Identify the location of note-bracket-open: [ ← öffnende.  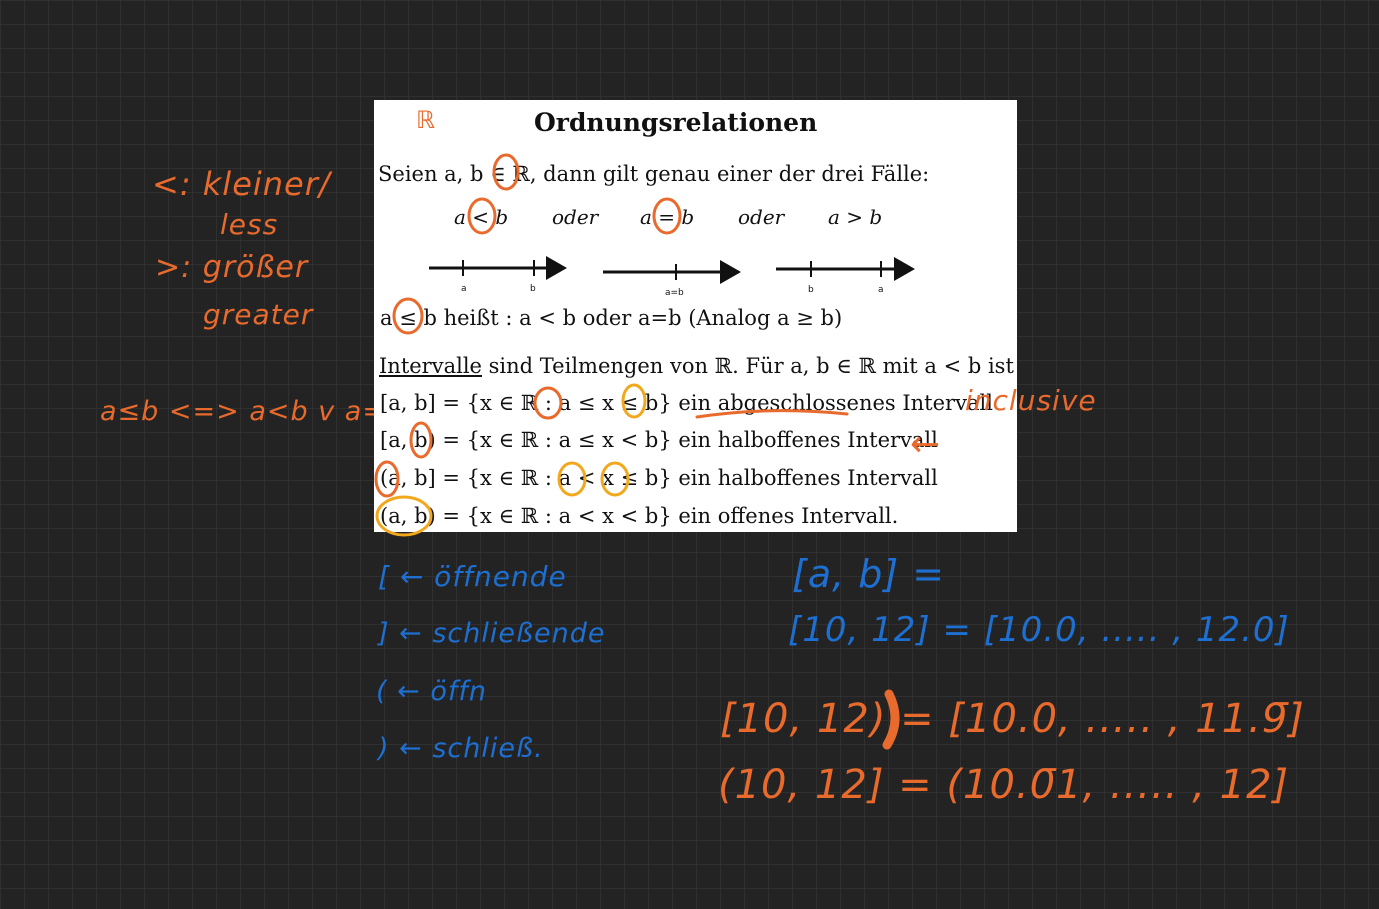
(472, 576).